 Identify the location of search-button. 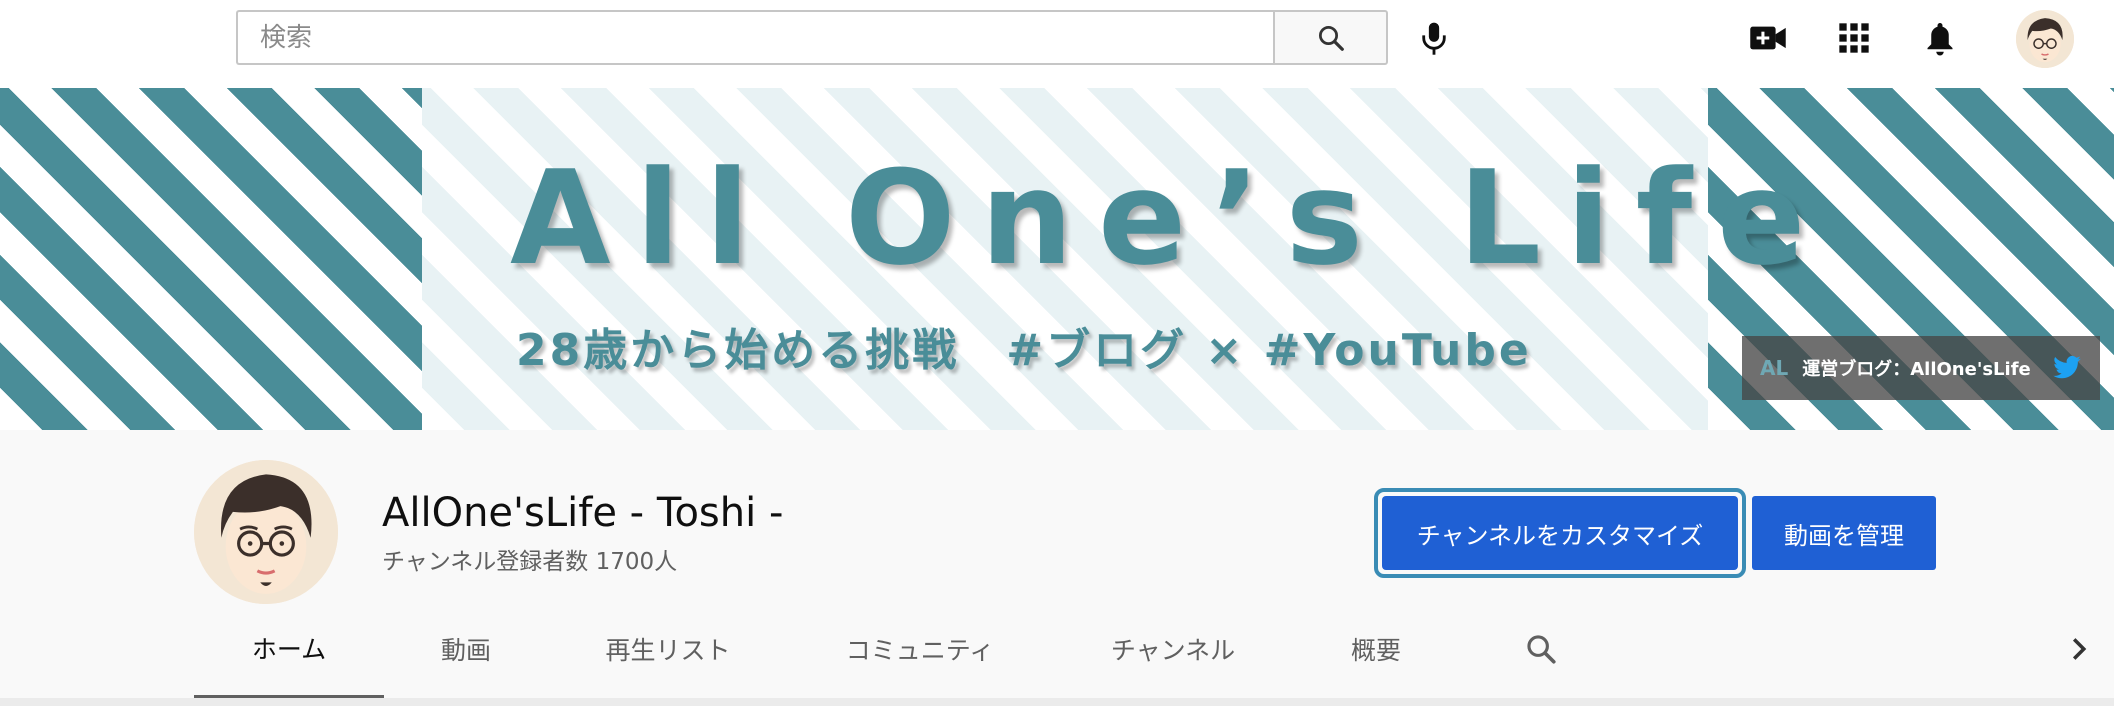
(1330, 37).